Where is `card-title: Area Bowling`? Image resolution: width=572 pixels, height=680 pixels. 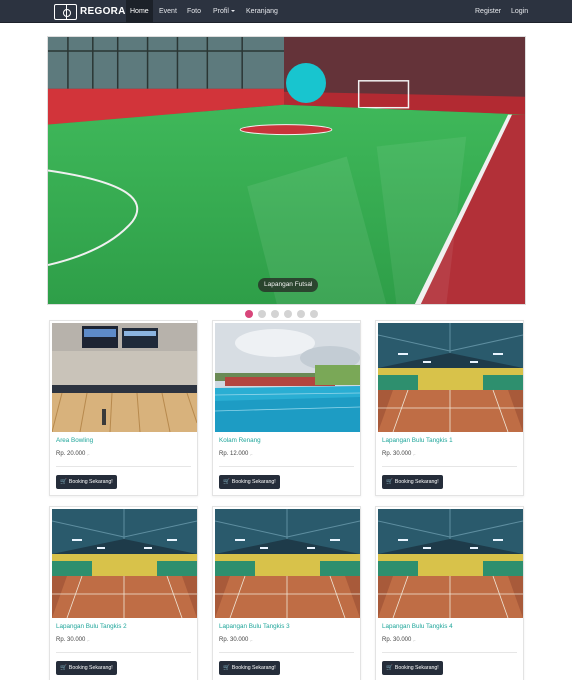
card-title: Area Bowling is located at coordinates (74, 440).